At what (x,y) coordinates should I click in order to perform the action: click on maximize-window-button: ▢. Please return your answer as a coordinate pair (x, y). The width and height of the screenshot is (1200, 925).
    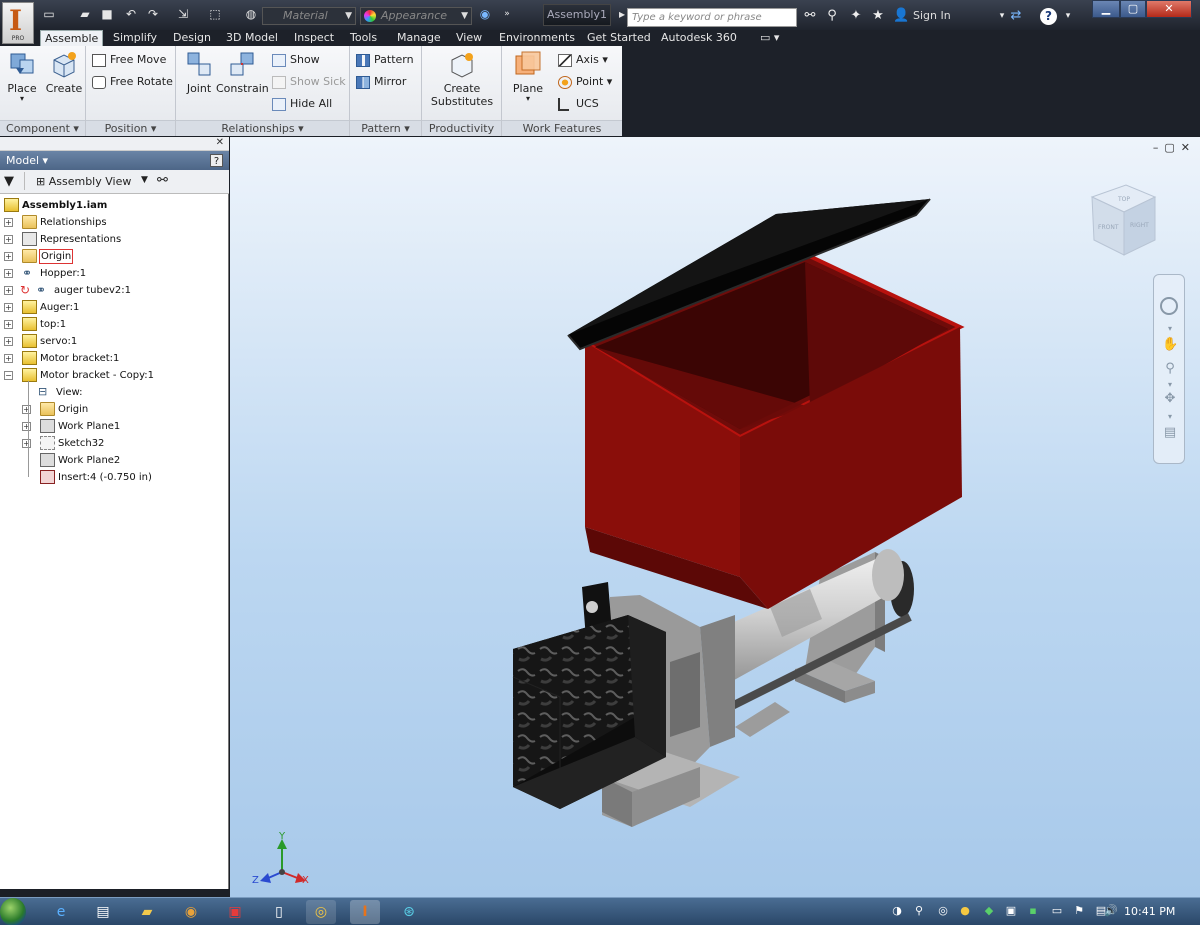
    Looking at the image, I should click on (1133, 9).